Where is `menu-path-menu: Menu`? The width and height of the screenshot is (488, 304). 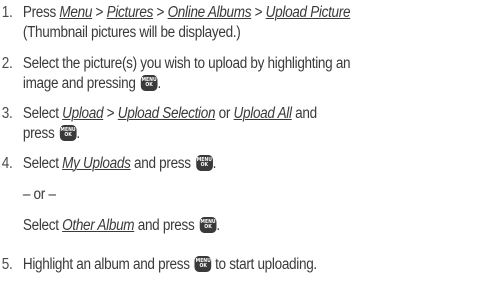 menu-path-menu: Menu is located at coordinates (76, 12).